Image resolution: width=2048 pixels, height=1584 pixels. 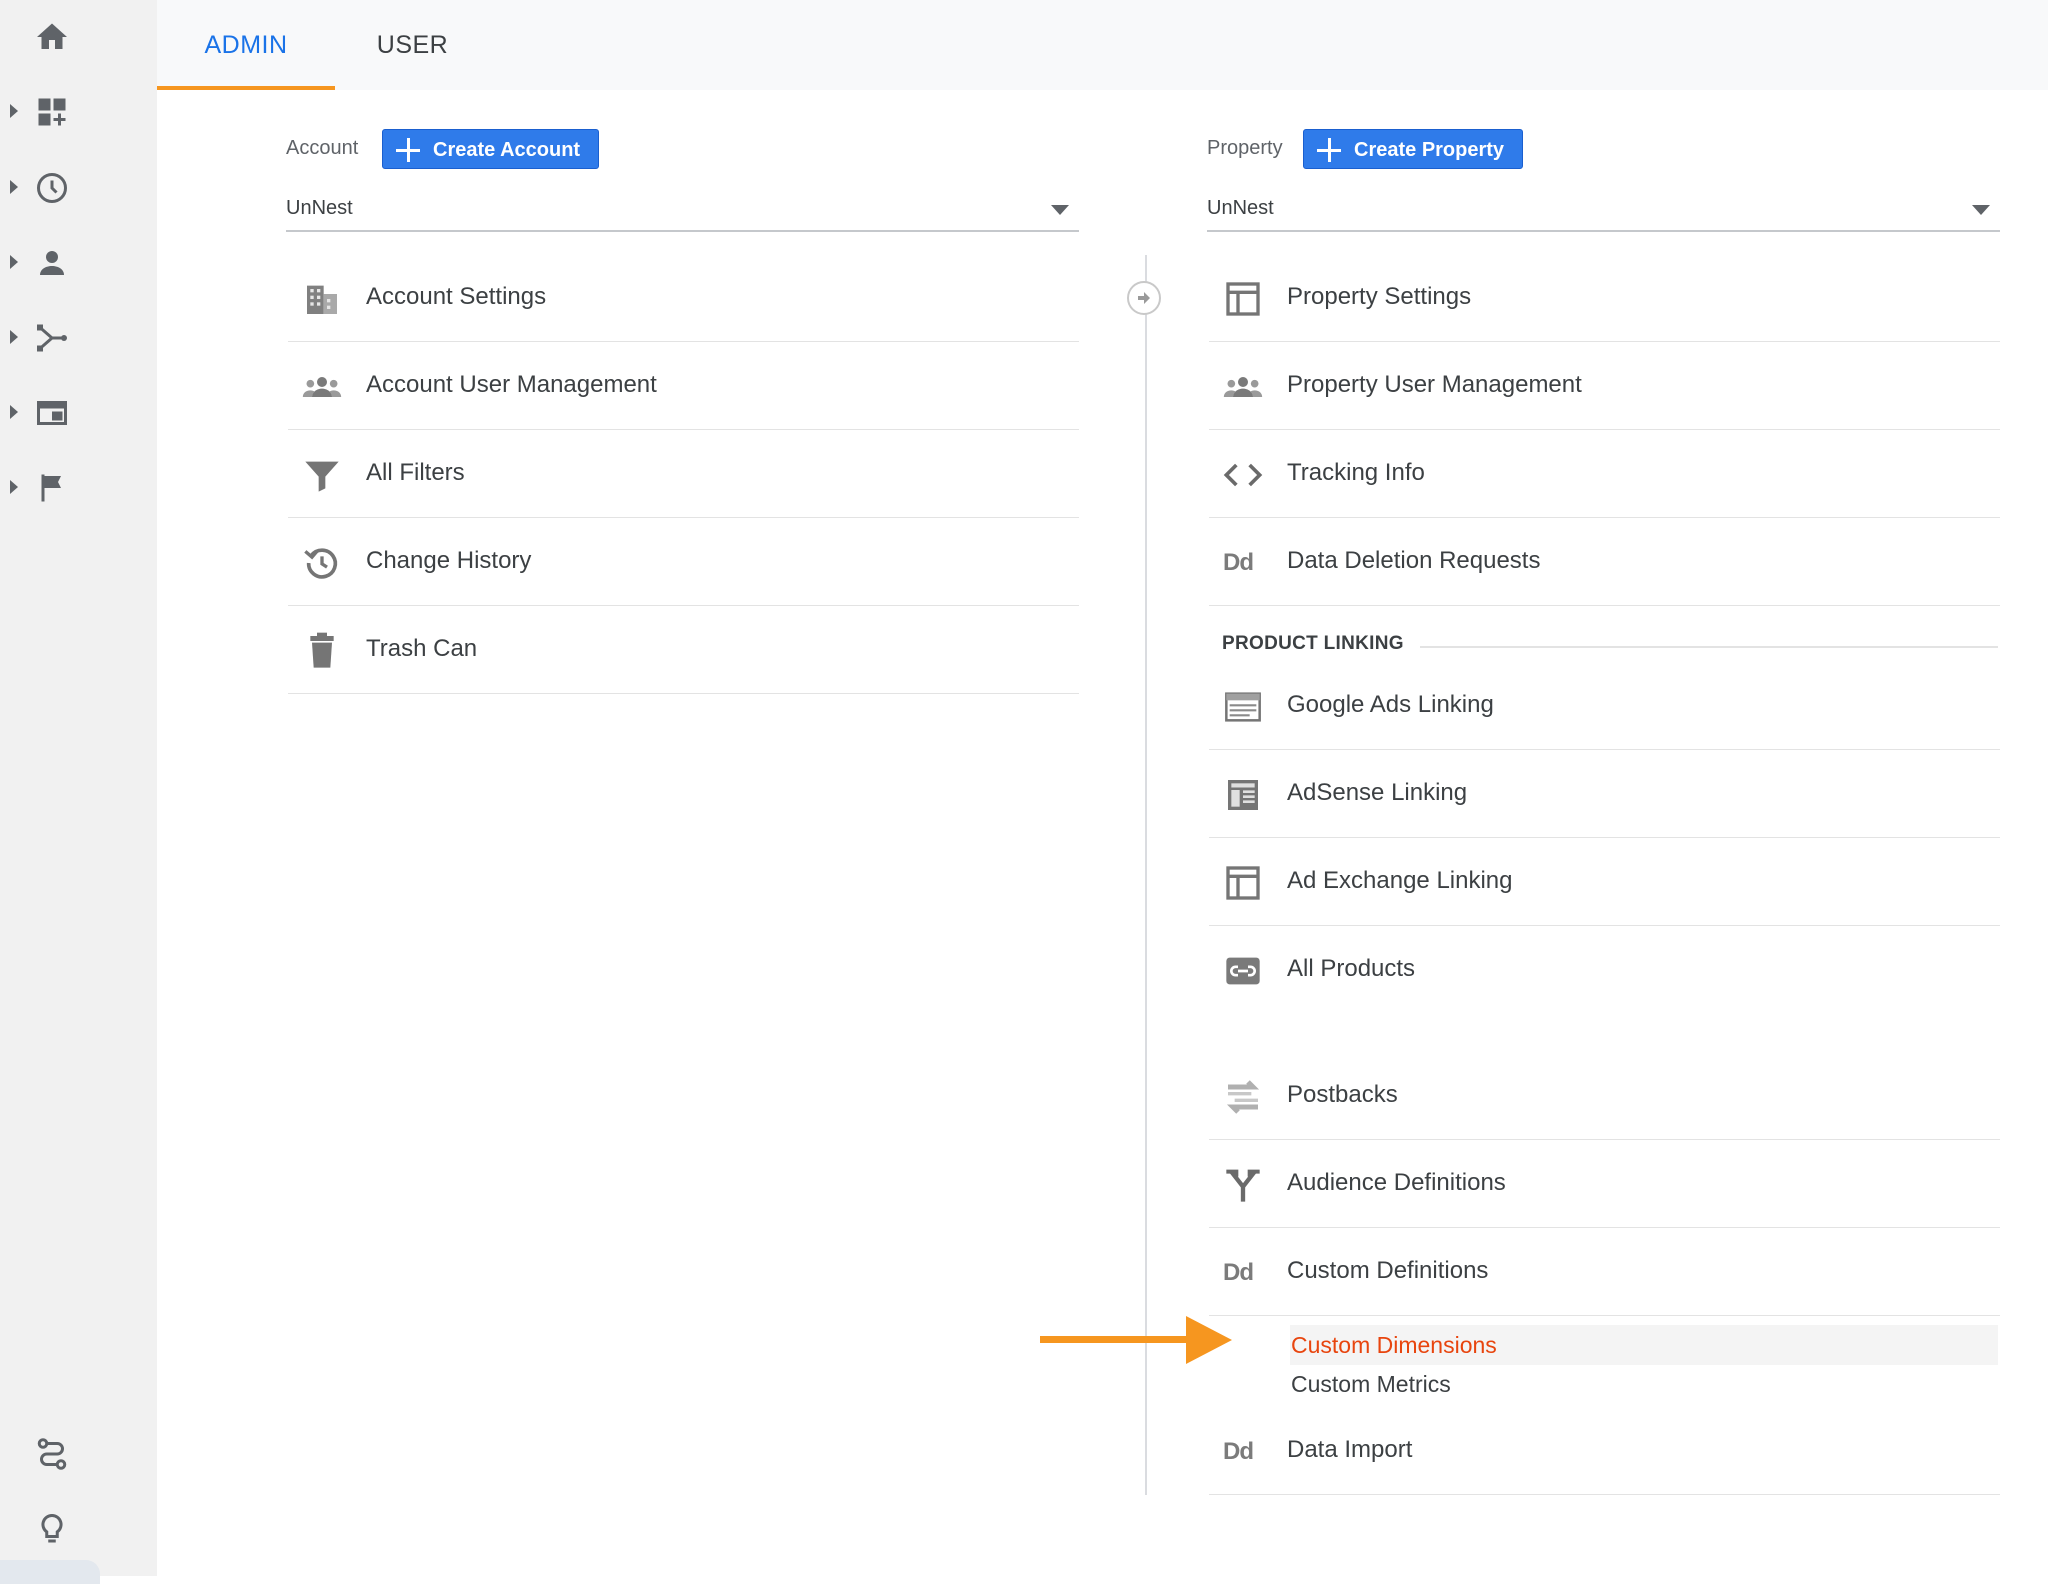 I want to click on adsense-icon, so click(x=1243, y=795).